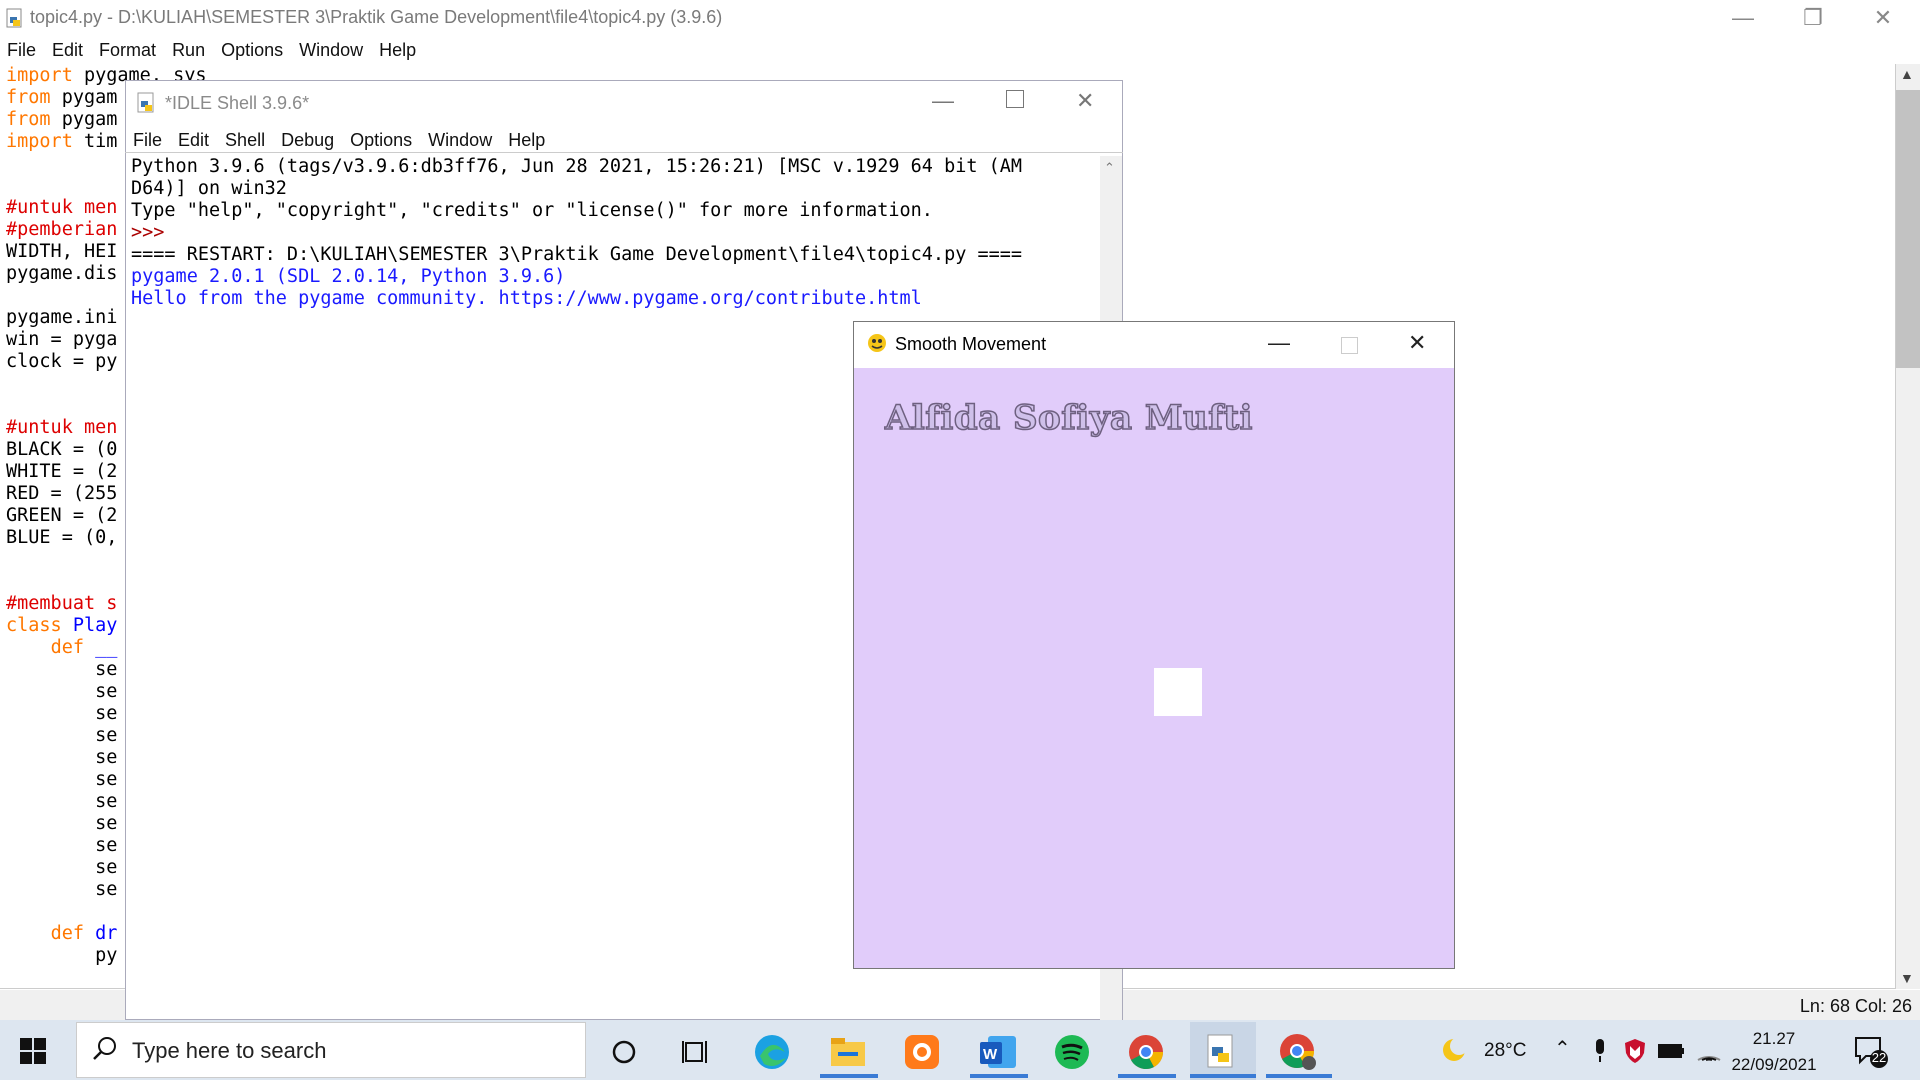 The image size is (1920, 1080). I want to click on shell-menu-debug: Debug, so click(308, 140).